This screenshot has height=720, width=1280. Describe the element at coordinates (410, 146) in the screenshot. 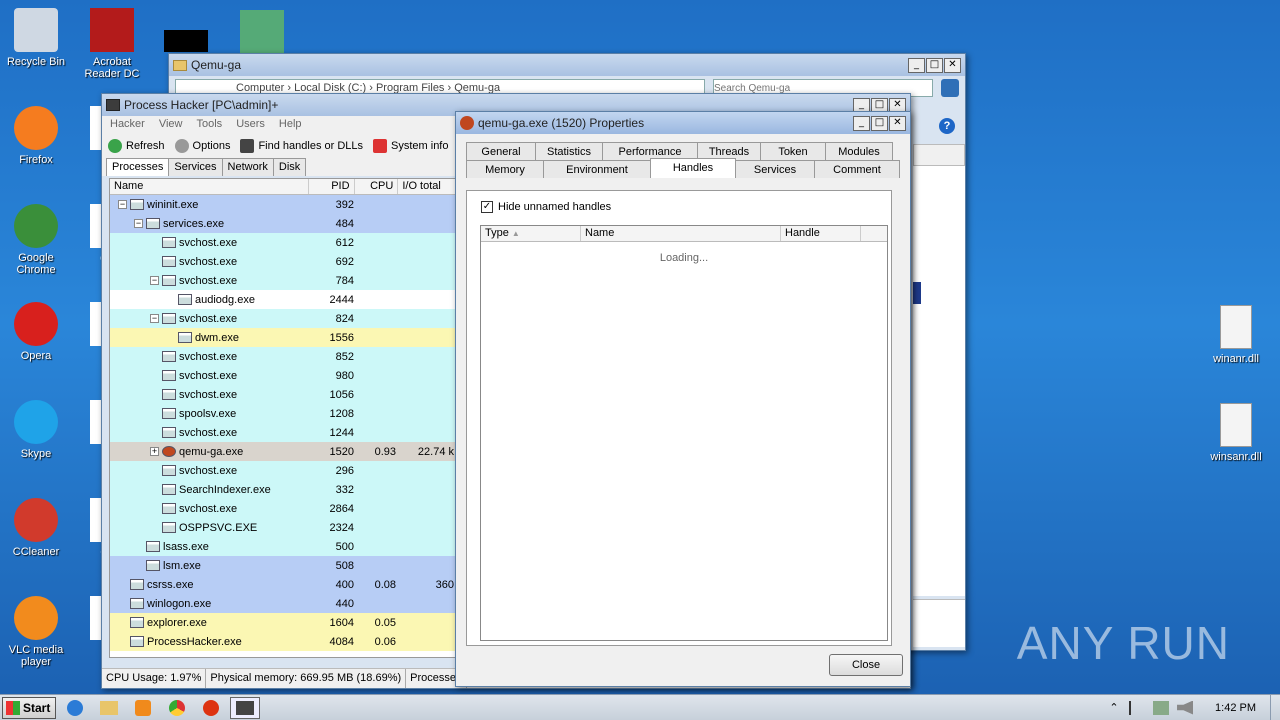

I see `system-info-button: System info` at that location.